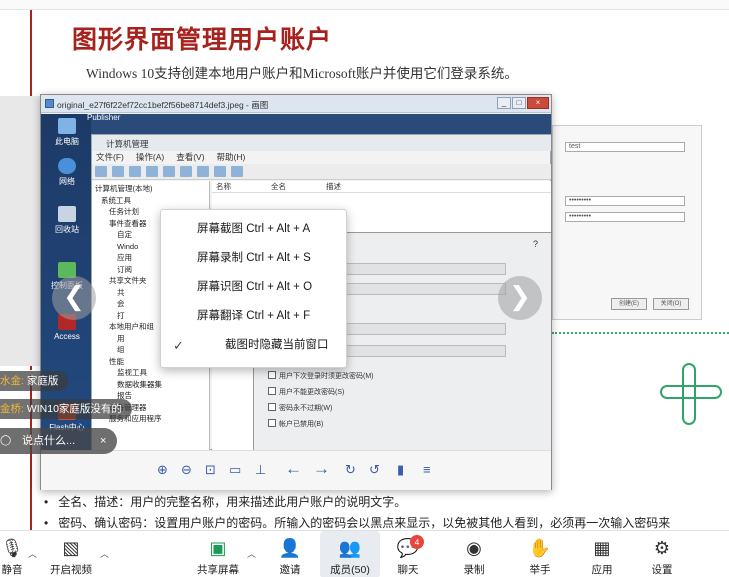  I want to click on minimize-button: _, so click(504, 103).